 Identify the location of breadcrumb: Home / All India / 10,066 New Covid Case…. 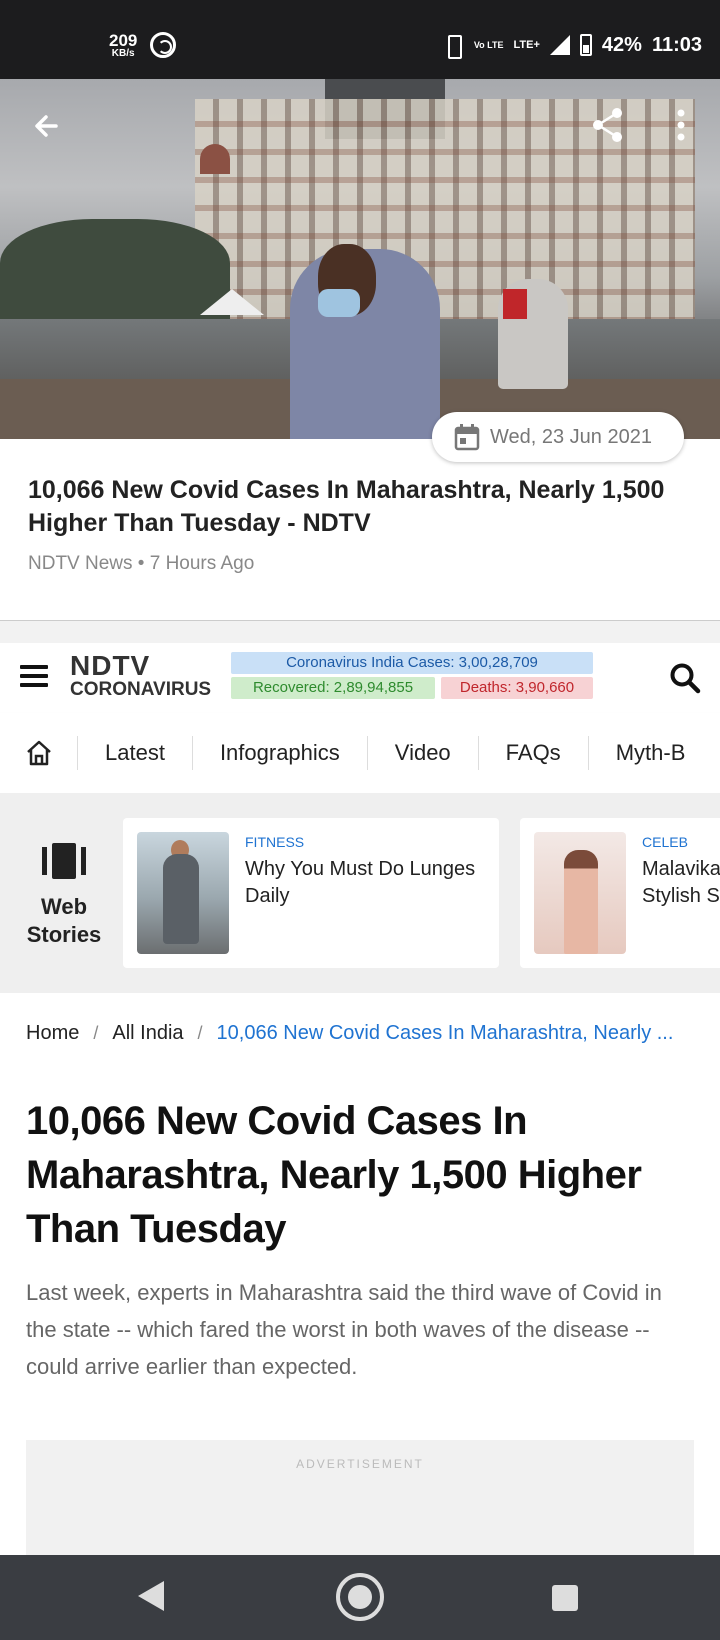
(361, 1033).